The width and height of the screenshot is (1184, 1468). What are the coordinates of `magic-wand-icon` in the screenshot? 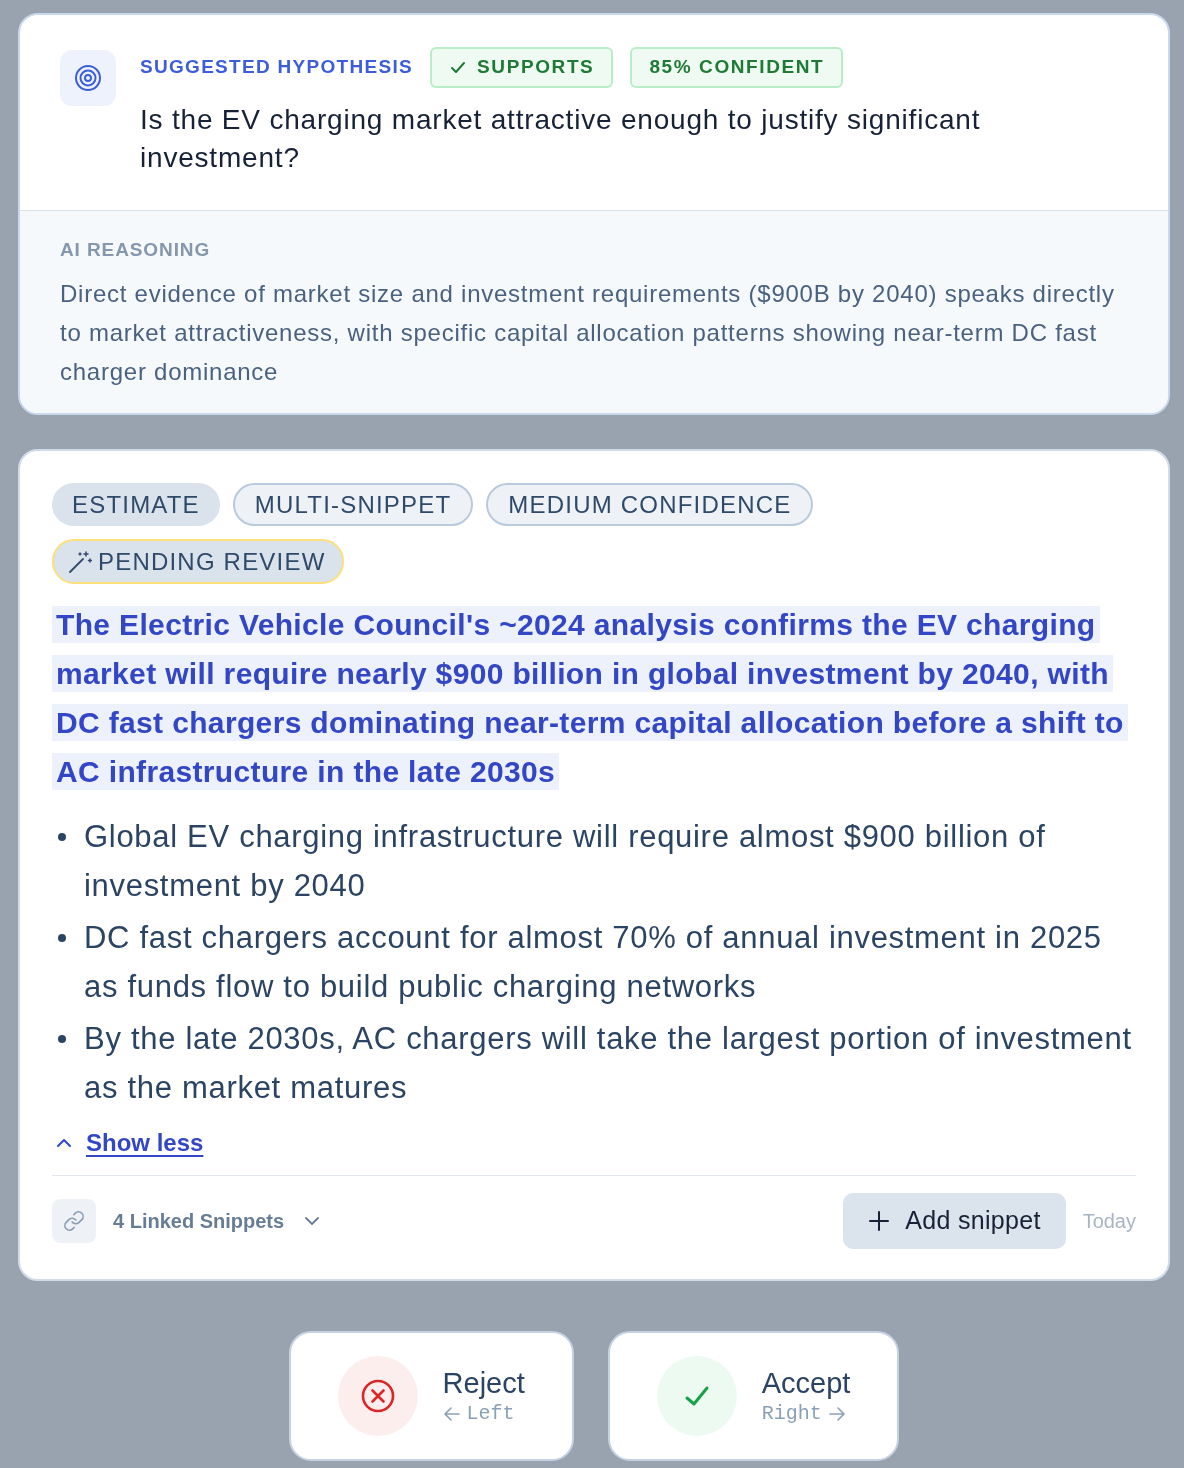 It's located at (80, 561).